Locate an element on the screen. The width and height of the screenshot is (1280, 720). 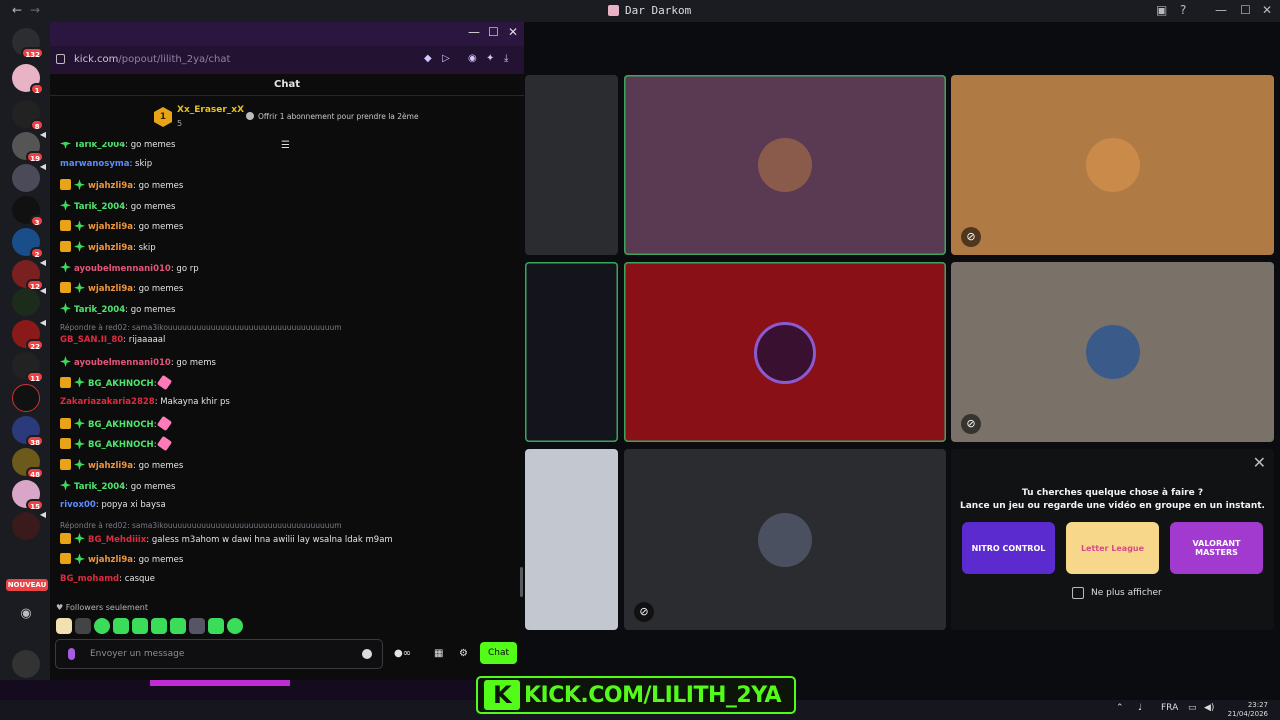
chat-username: BG_Mehdiiix is located at coordinates (117, 540).